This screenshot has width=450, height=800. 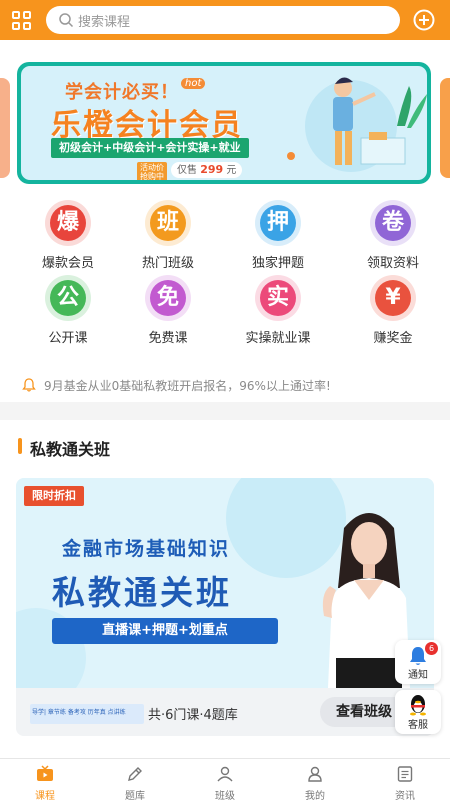 I want to click on category-label: 实操就业课, so click(x=278, y=338).